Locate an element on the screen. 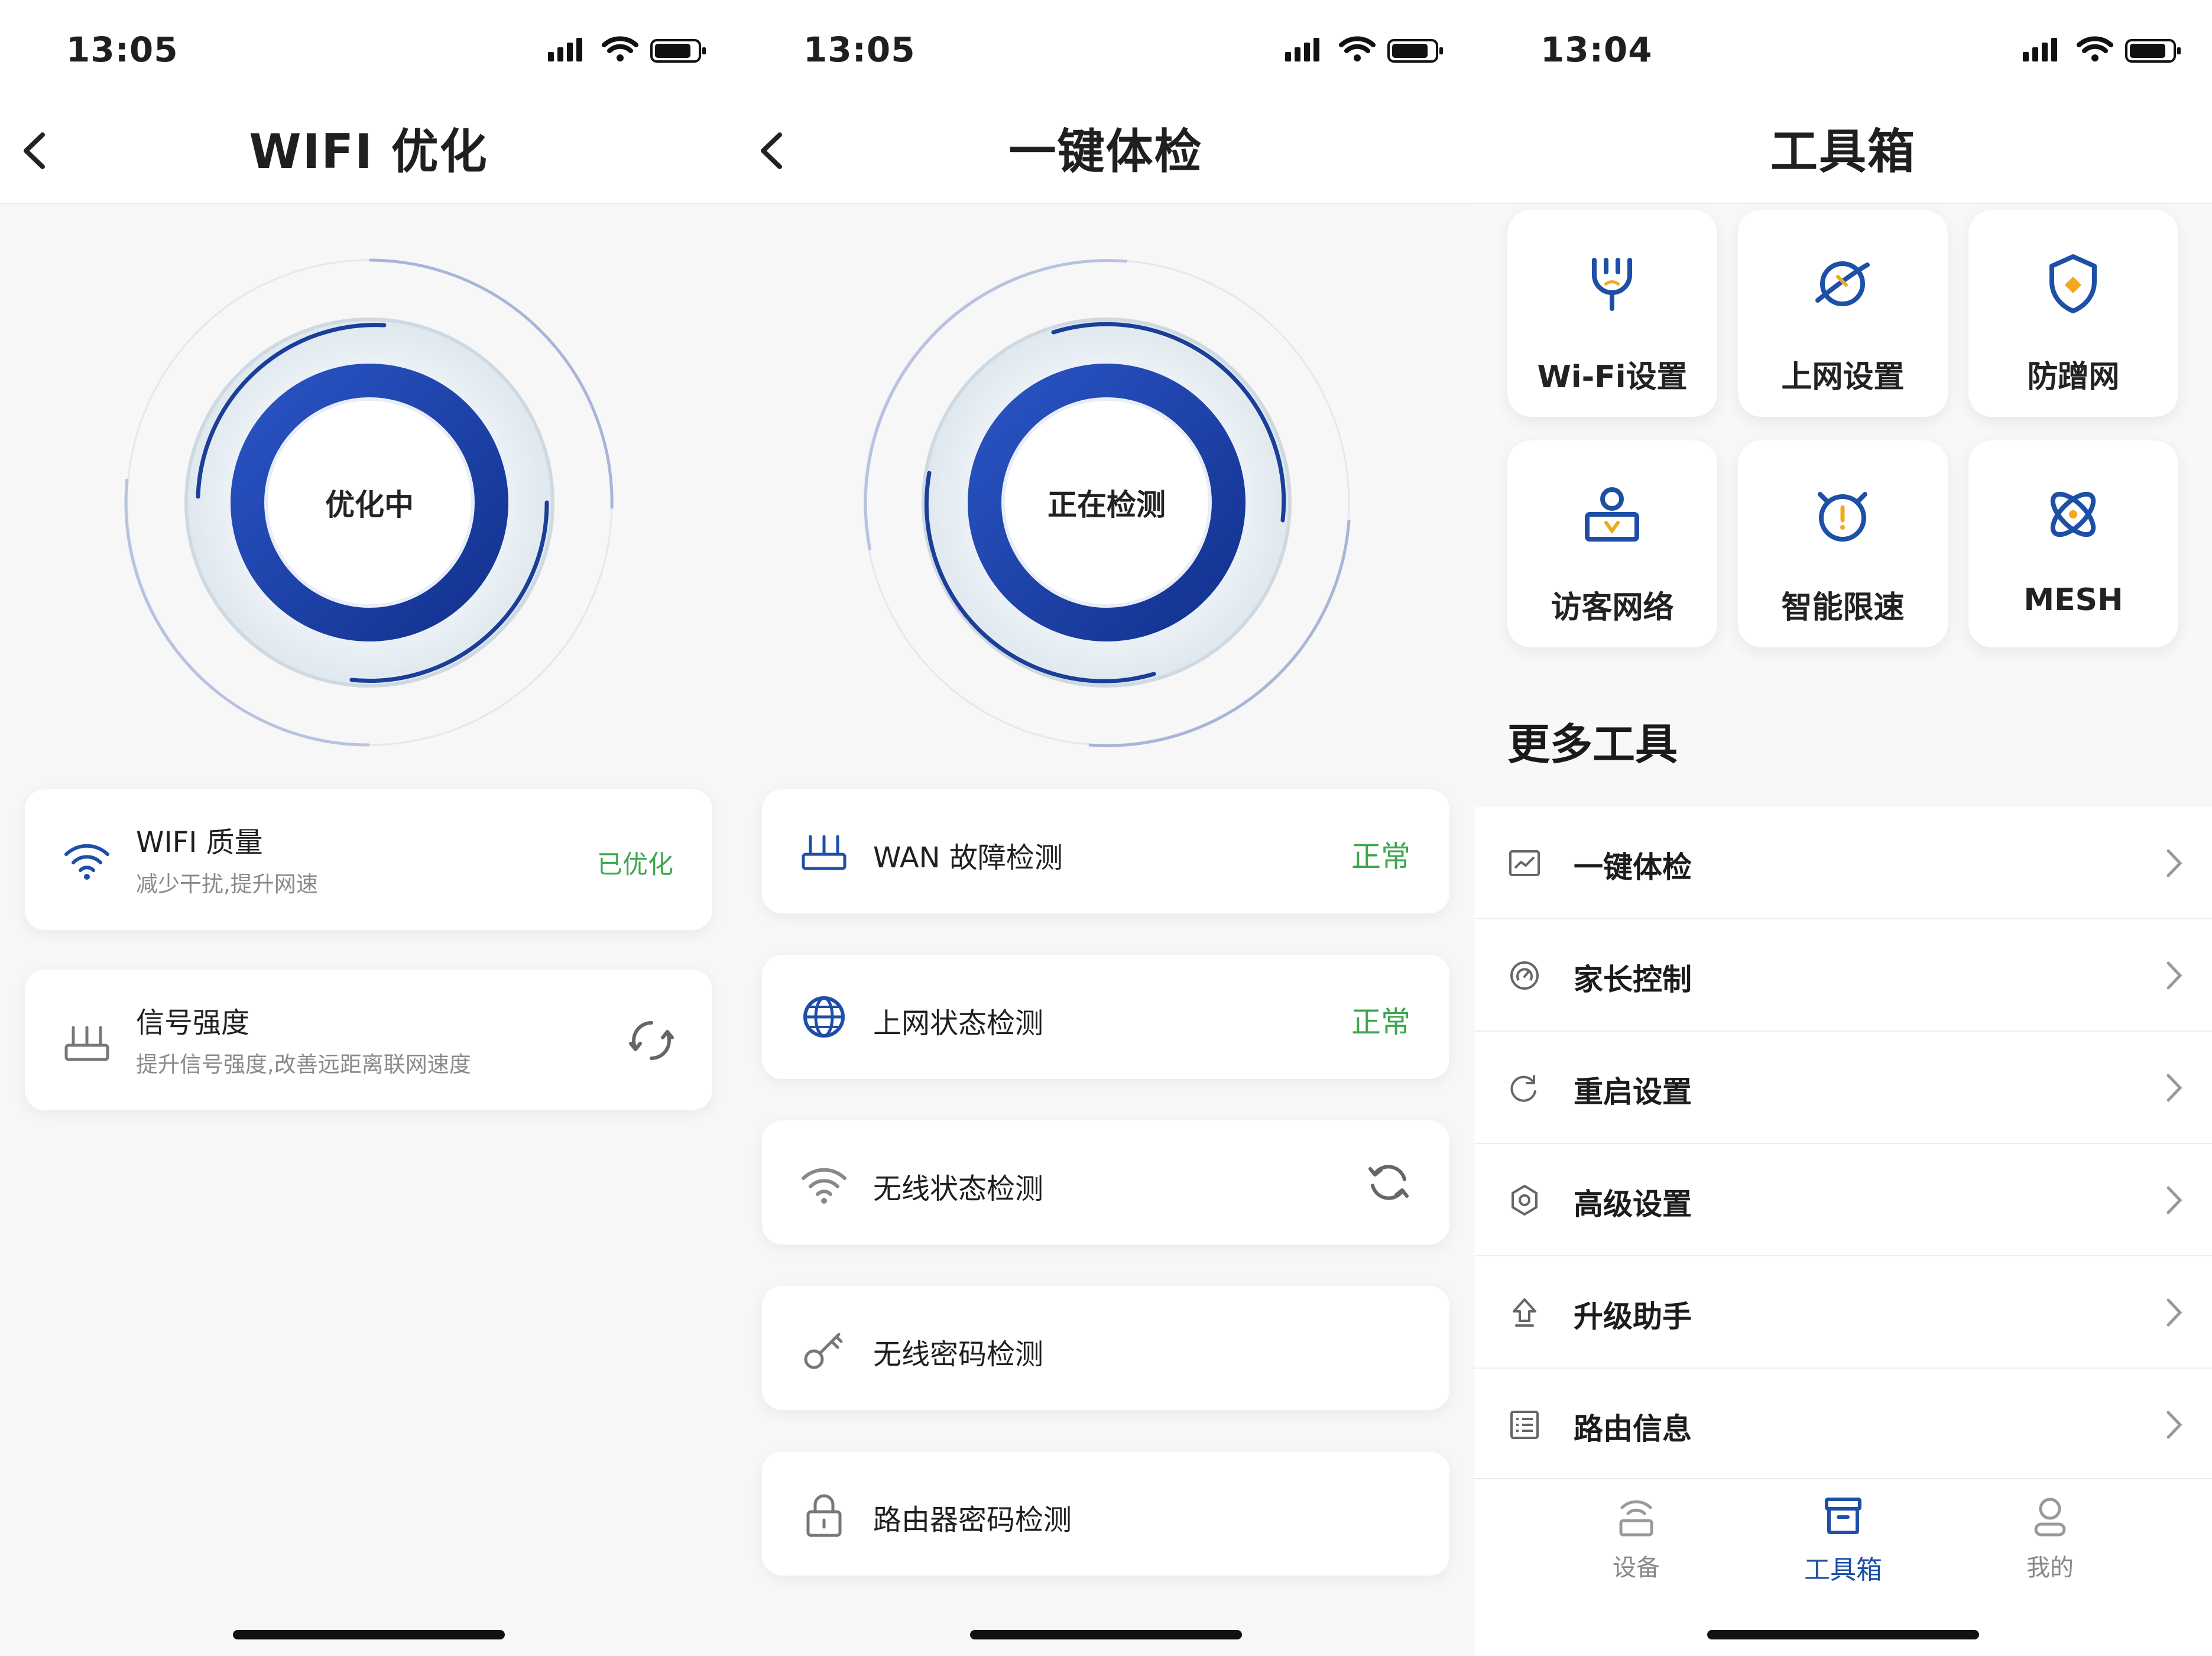  page-title: 工具箱 is located at coordinates (1843, 151).